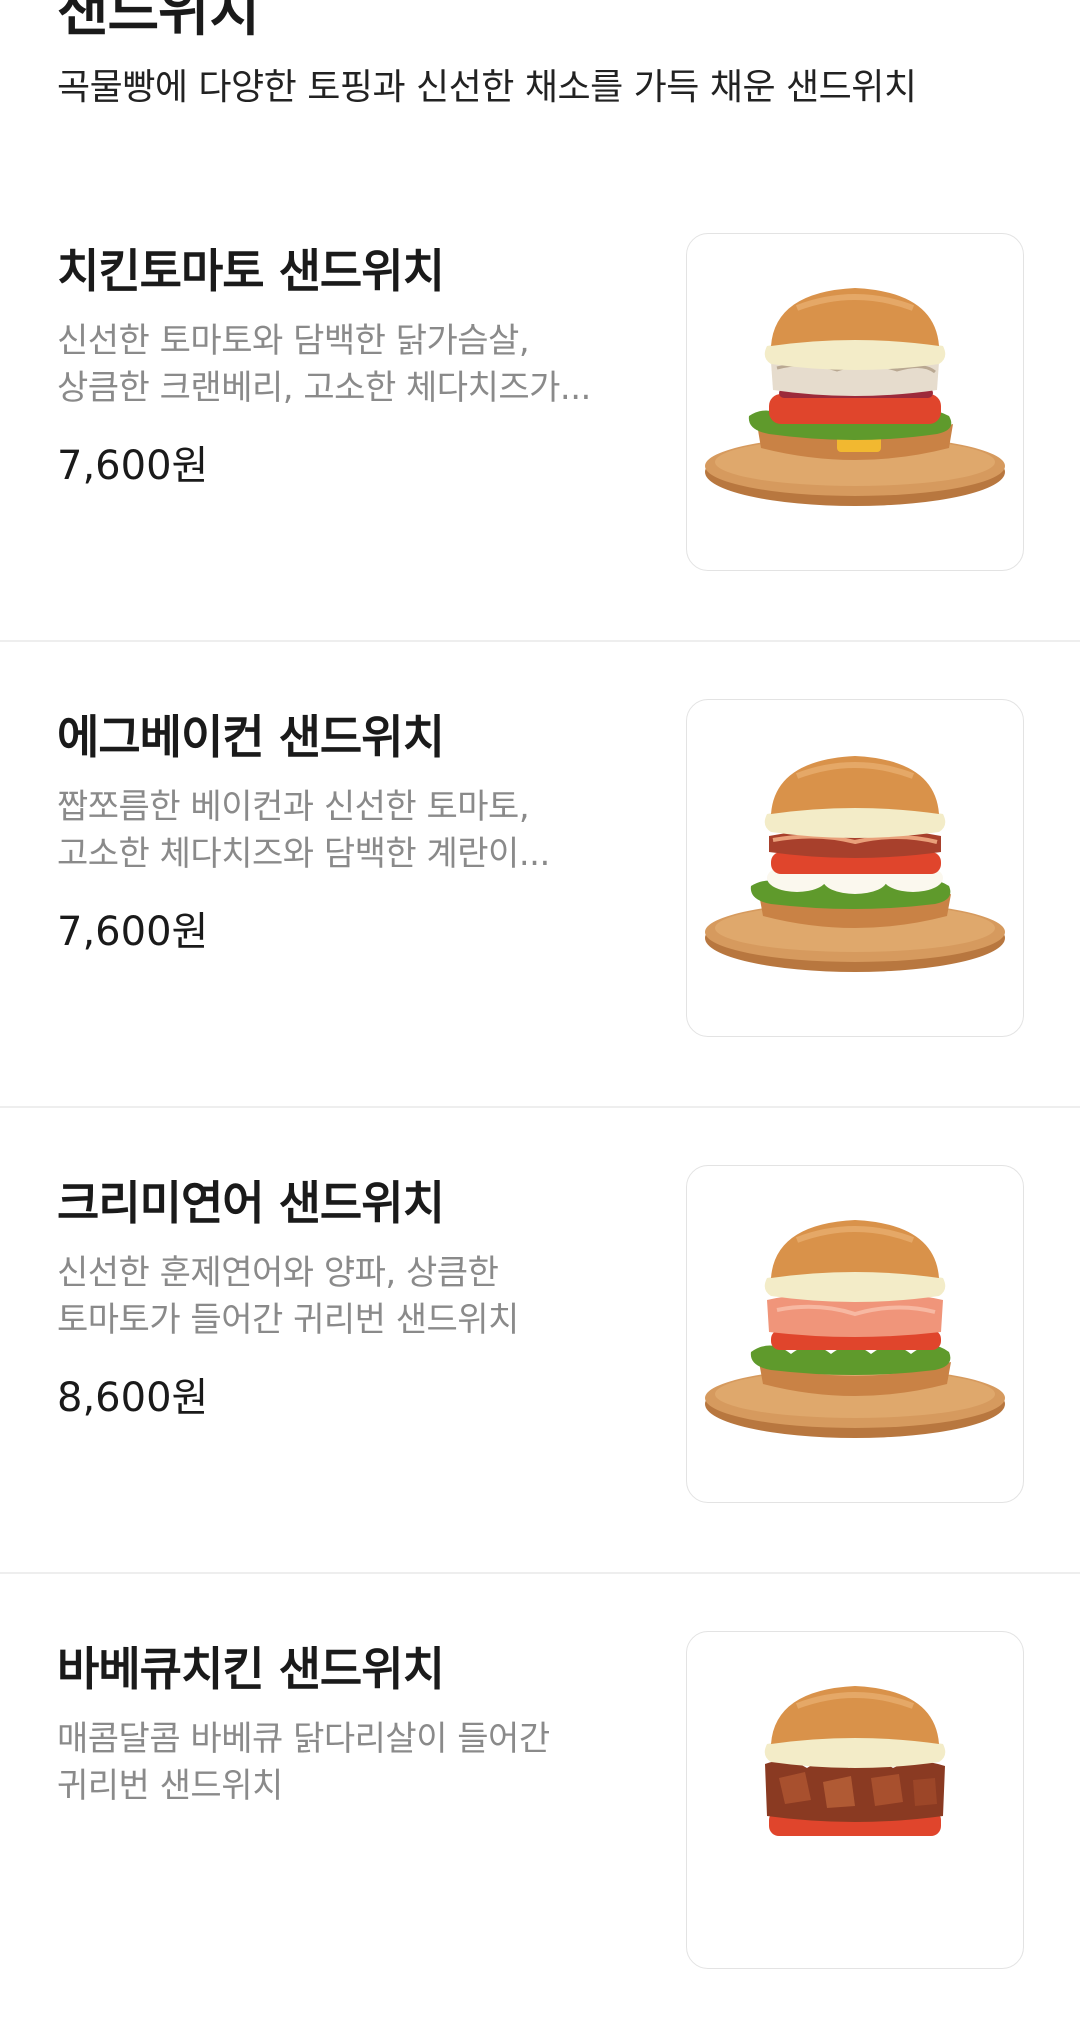  What do you see at coordinates (357, 1763) in the screenshot?
I see `menu-item-description: 매콤달콤 바베큐 닭다리살이 들어간 귀리번 샌드위치` at bounding box center [357, 1763].